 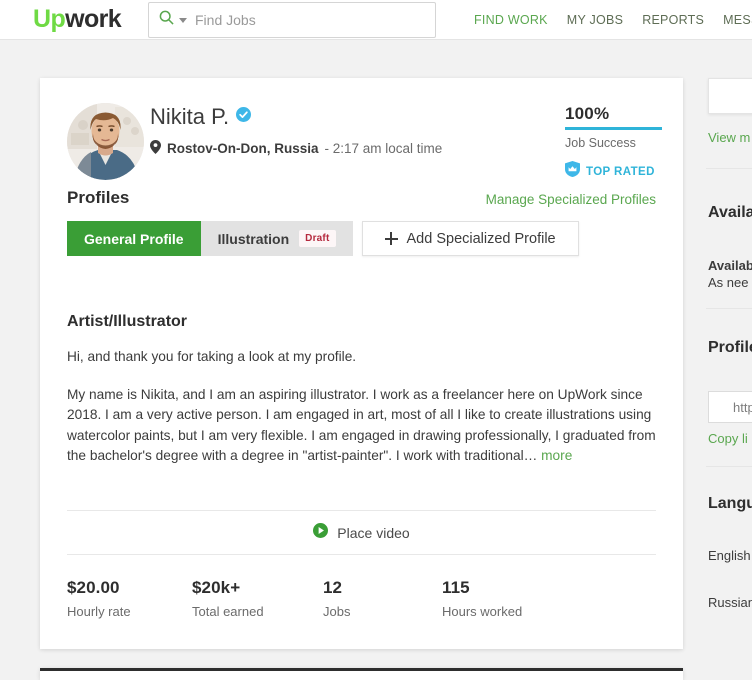 I want to click on profiles-heading: Profiles, so click(x=98, y=197).